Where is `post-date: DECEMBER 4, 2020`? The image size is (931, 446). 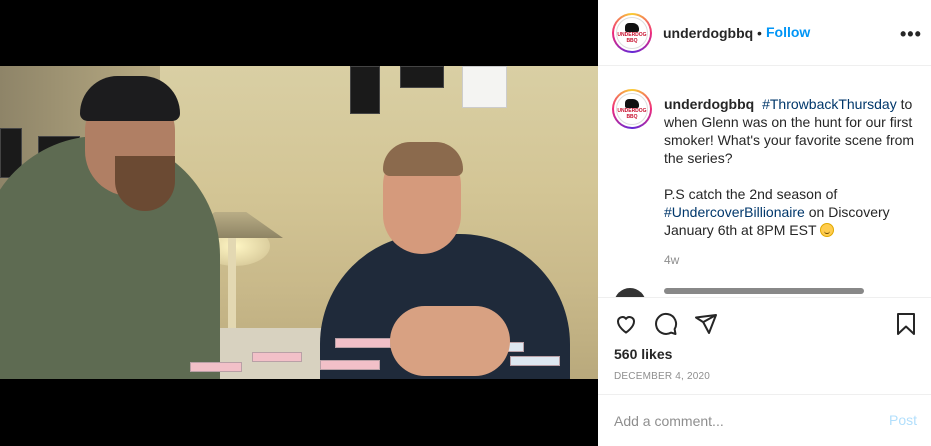
post-date: DECEMBER 4, 2020 is located at coordinates (662, 376).